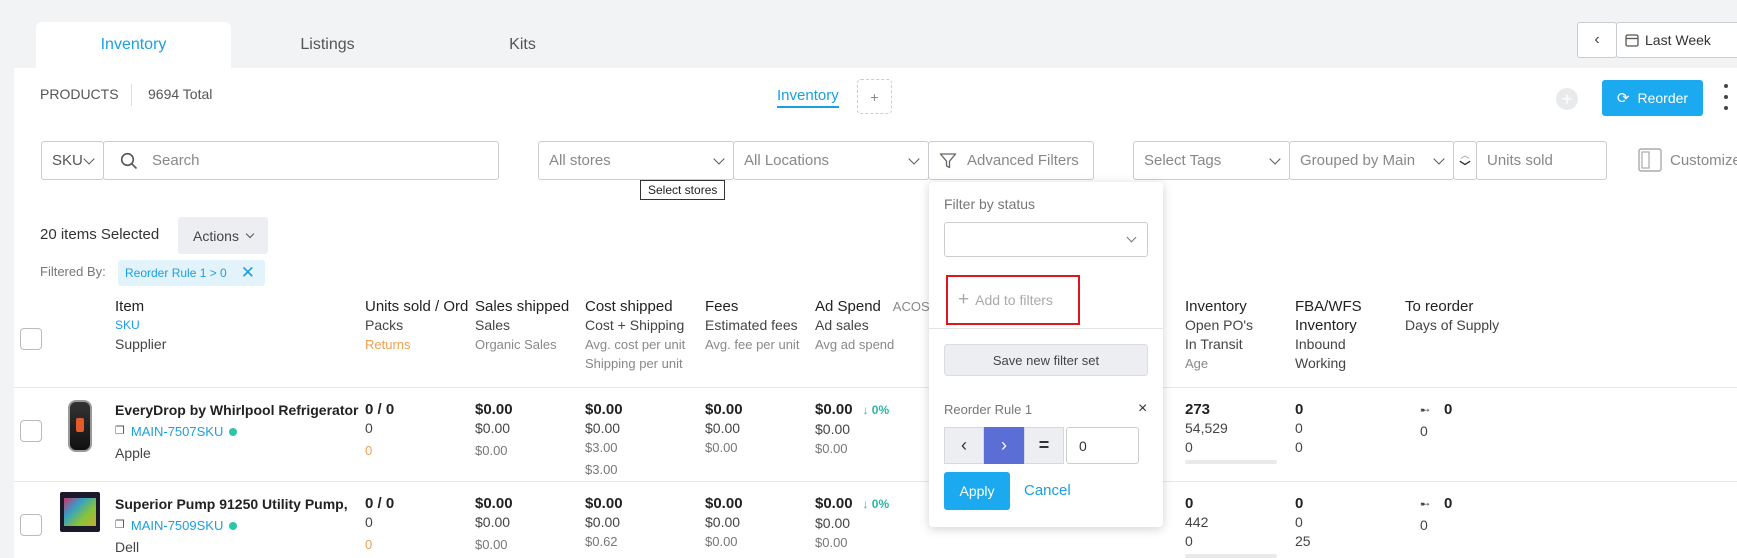 The image size is (1737, 558). What do you see at coordinates (1652, 98) in the screenshot?
I see `reorder-button: ⟳ Reorder` at bounding box center [1652, 98].